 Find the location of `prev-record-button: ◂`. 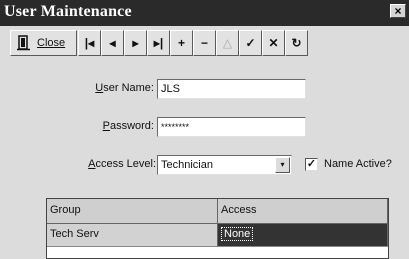

prev-record-button: ◂ is located at coordinates (112, 43).